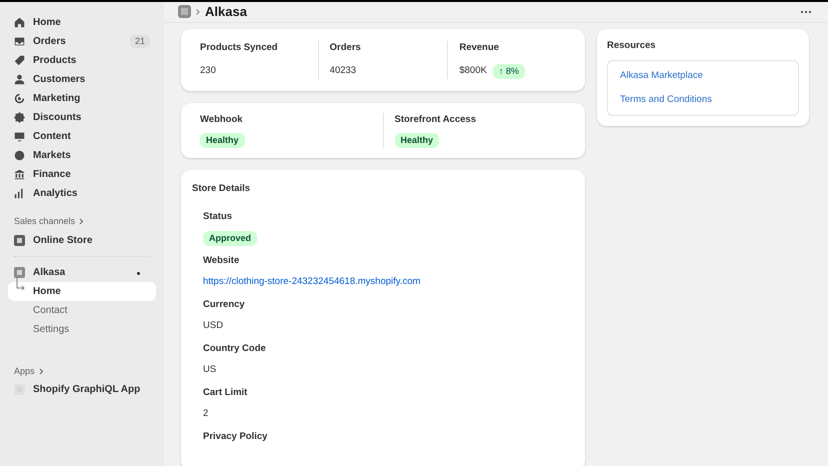  Describe the element at coordinates (217, 217) in the screenshot. I see `field-label: Status` at that location.